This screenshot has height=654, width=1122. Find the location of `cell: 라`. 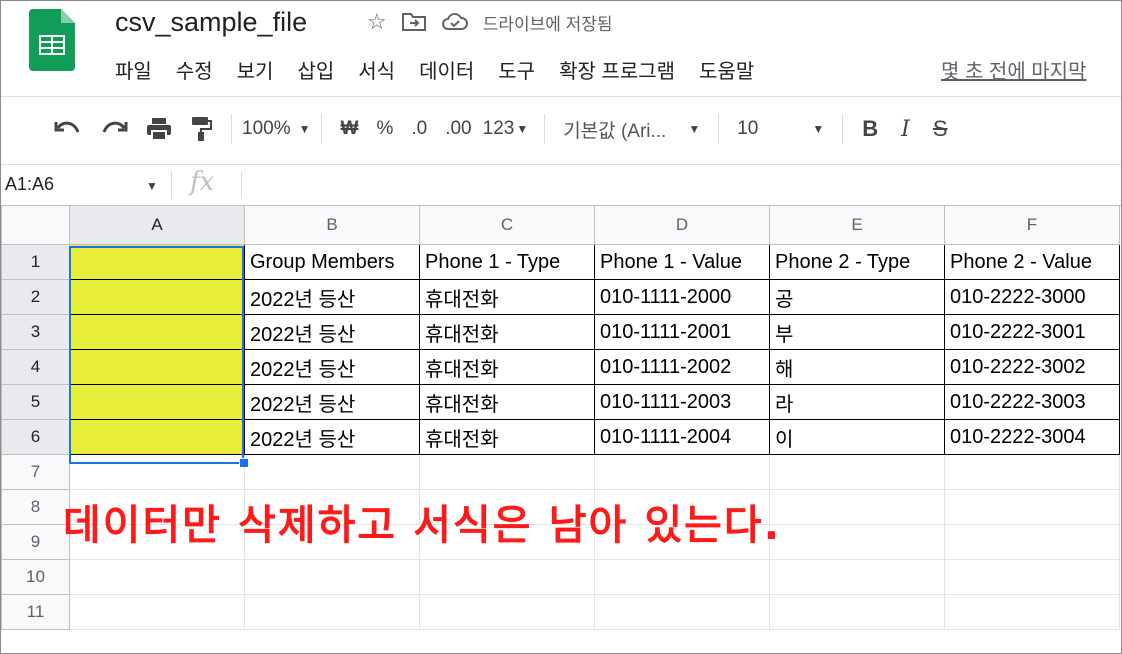

cell: 라 is located at coordinates (857, 402).